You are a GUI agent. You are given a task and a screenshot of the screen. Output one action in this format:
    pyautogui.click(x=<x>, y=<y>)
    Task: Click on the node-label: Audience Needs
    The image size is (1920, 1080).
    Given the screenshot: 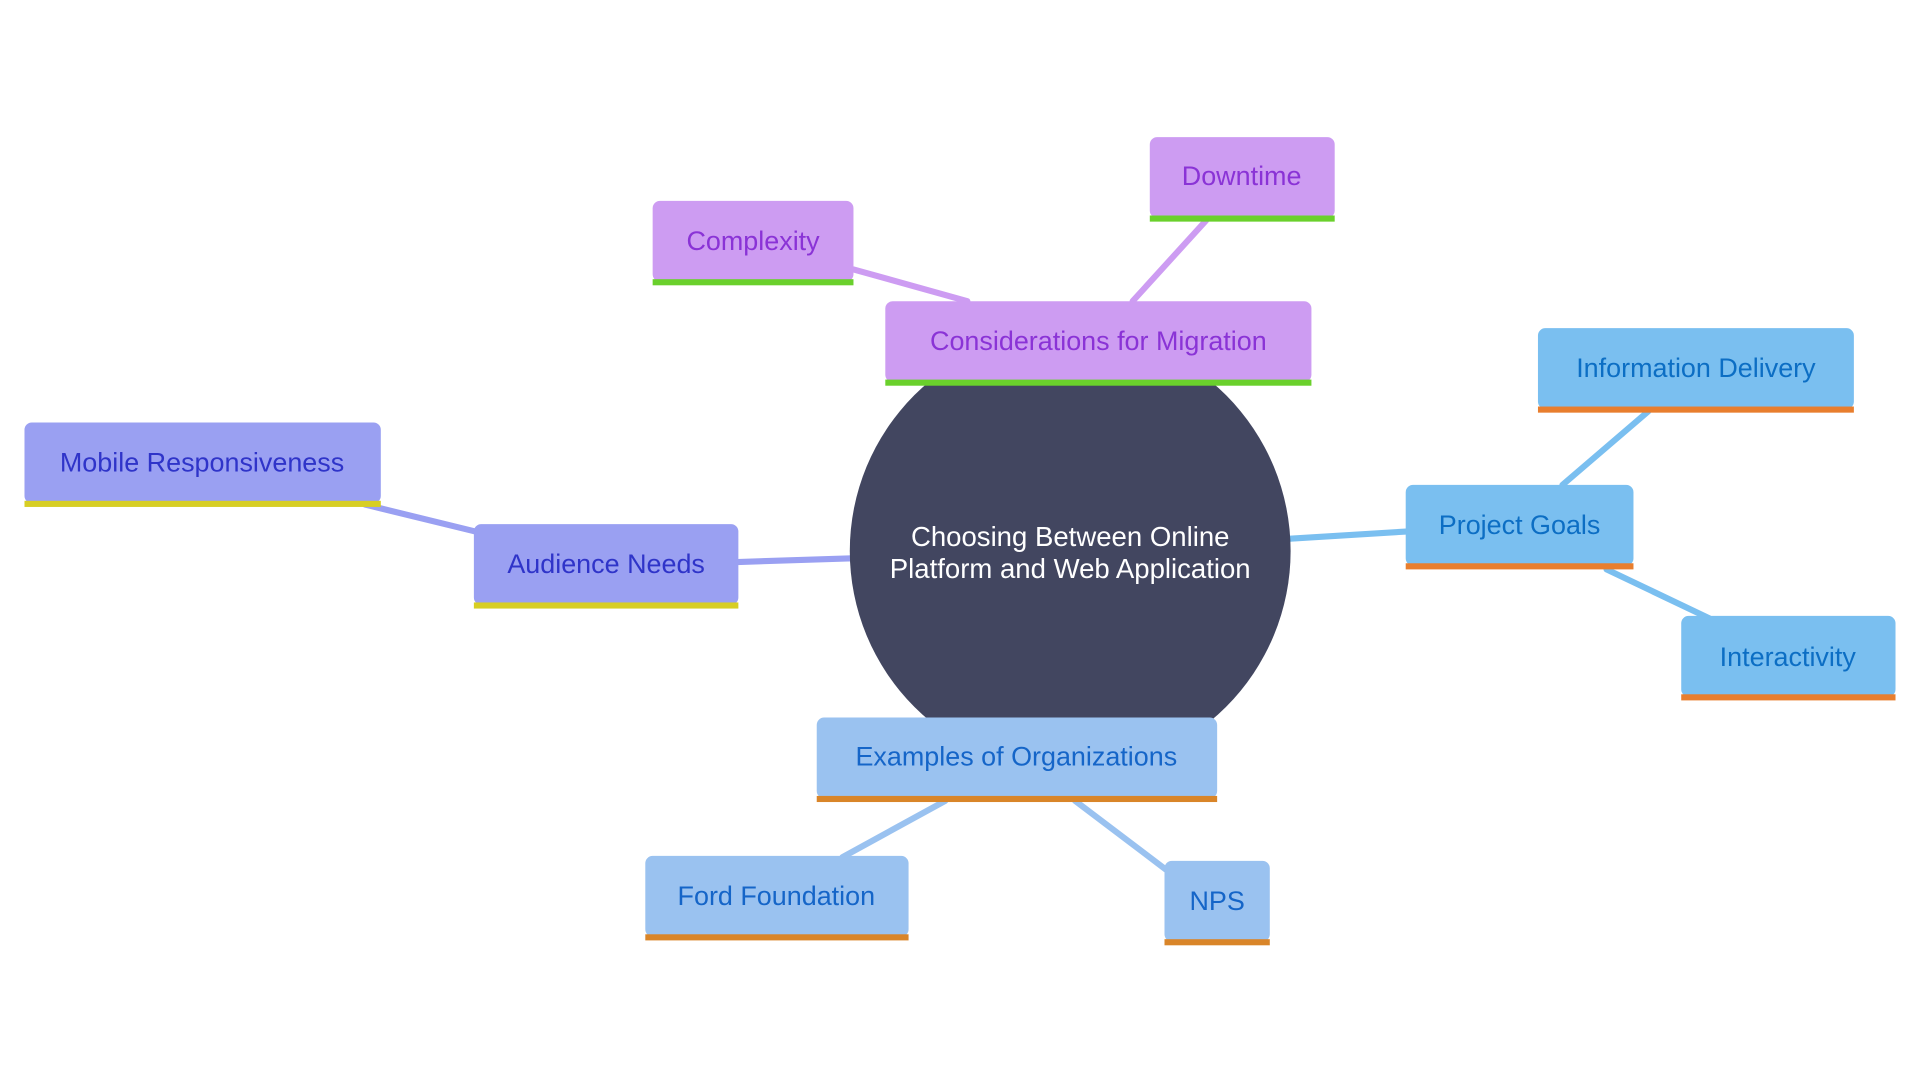 What is the action you would take?
    pyautogui.click(x=606, y=564)
    